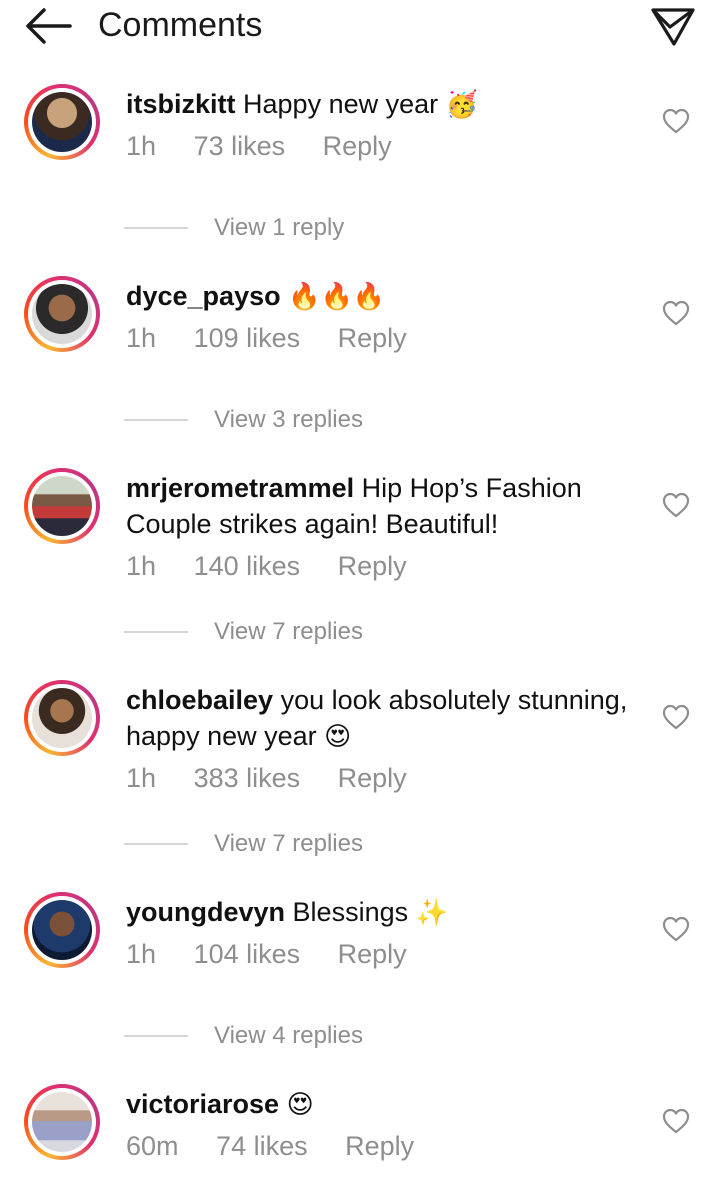 The width and height of the screenshot is (720, 1189). Describe the element at coordinates (152, 1146) in the screenshot. I see `comment-time: 60m` at that location.